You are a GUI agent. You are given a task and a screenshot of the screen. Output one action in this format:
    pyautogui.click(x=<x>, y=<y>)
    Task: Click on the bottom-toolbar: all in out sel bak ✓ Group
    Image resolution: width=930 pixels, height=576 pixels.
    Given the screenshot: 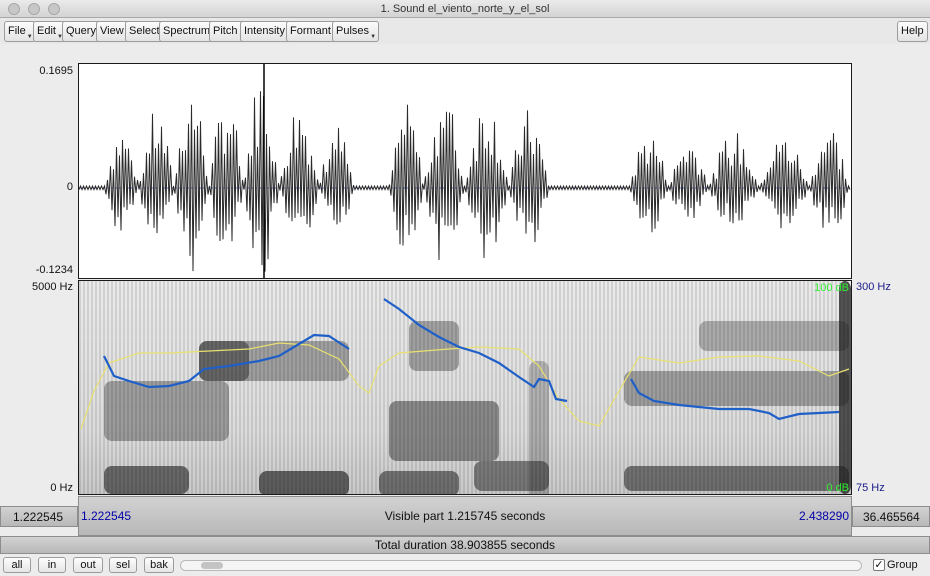 What is the action you would take?
    pyautogui.click(x=465, y=565)
    